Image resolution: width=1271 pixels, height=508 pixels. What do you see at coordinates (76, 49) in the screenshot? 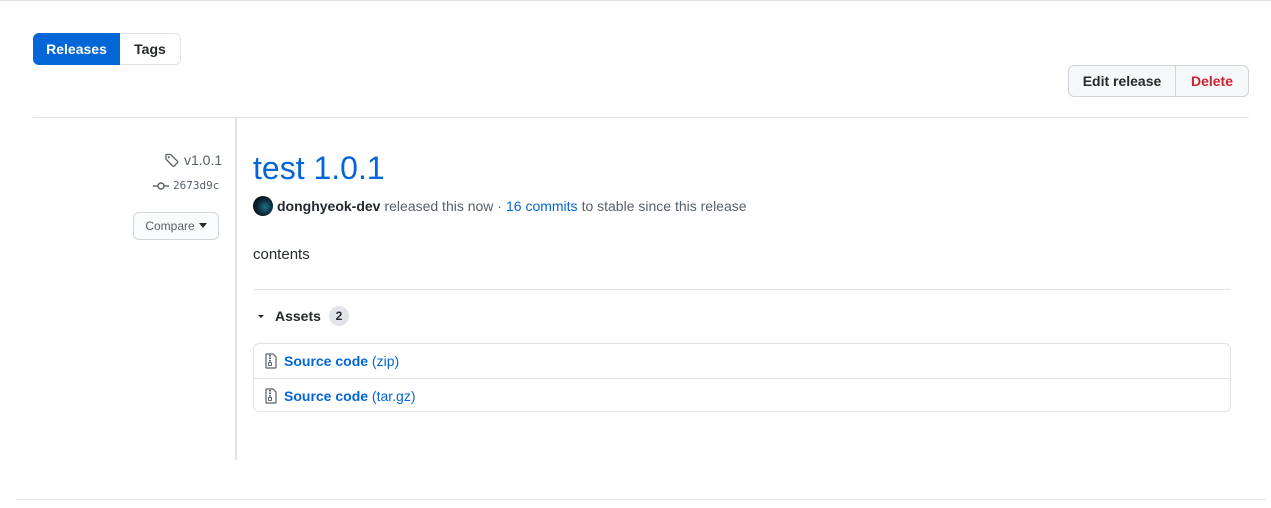
I see `releases-tab: Releases` at bounding box center [76, 49].